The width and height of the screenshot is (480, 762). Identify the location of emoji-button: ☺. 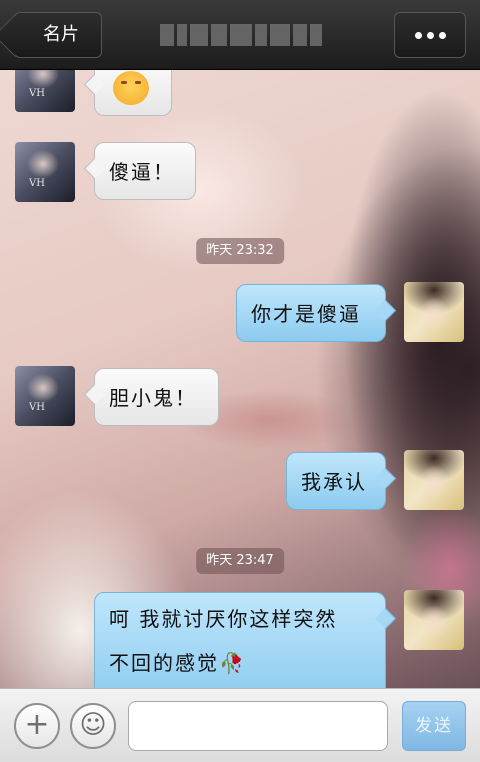
(93, 726).